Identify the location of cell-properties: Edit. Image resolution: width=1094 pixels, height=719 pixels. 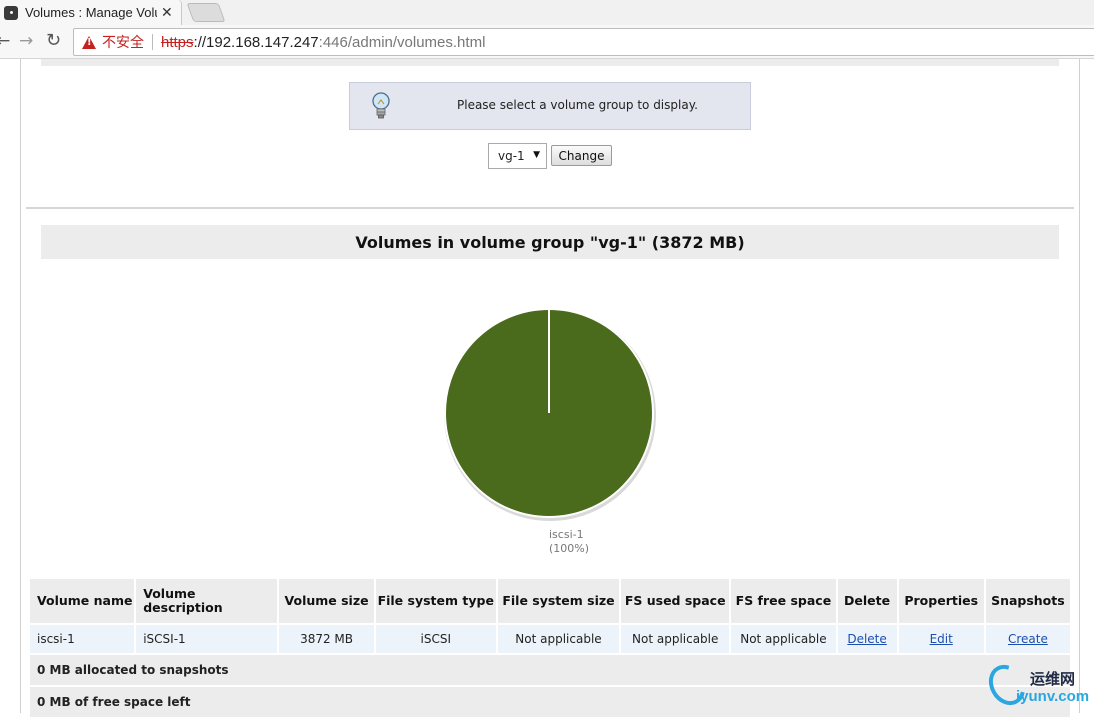
(941, 639).